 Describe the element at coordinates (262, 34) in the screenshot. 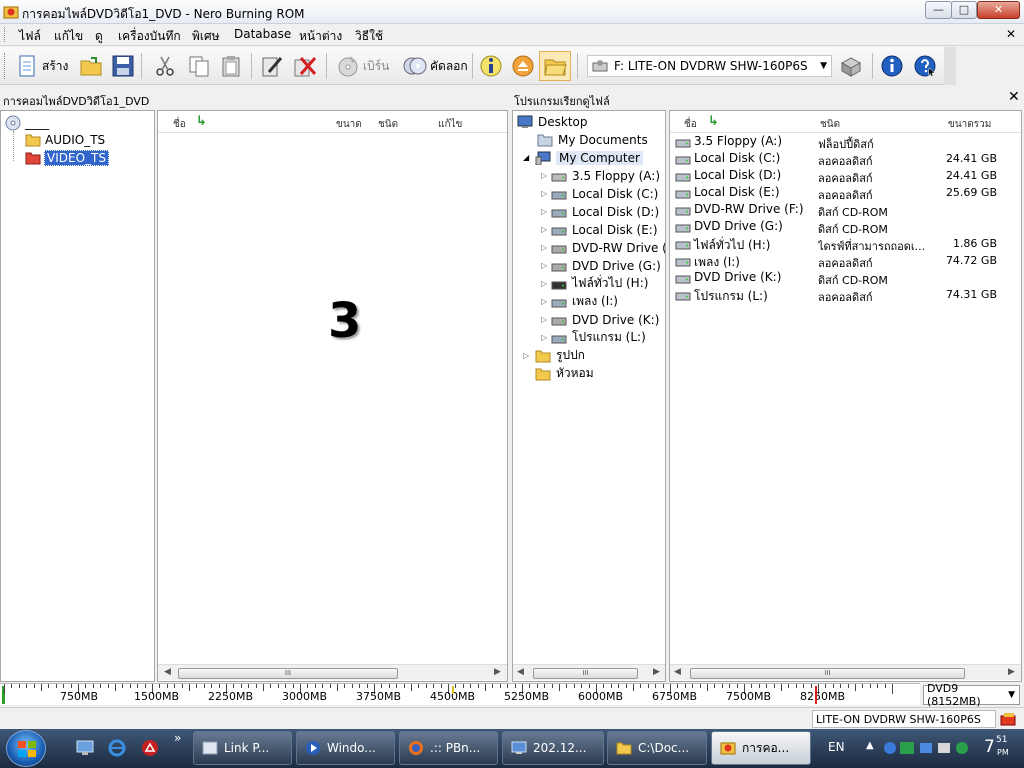

I see `menu-database: Database` at that location.